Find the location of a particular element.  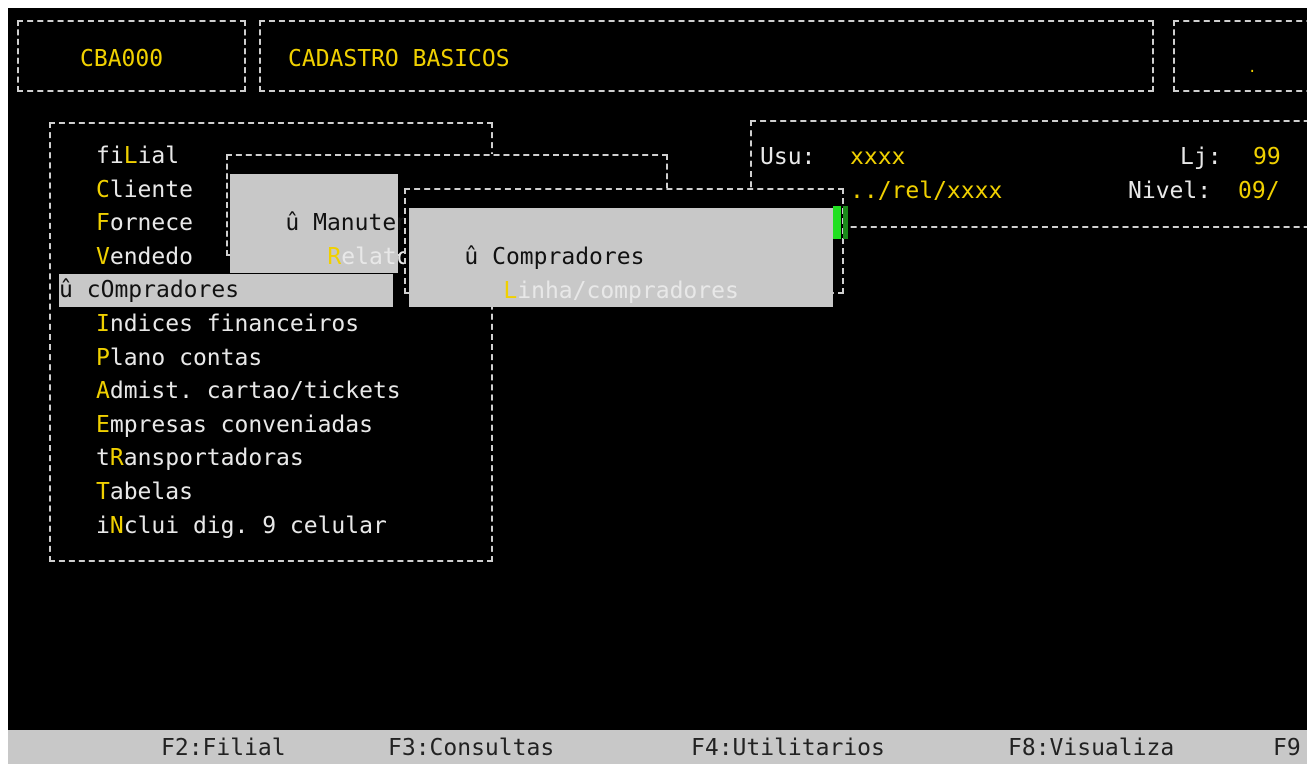

hotkey-letter: A is located at coordinates (103, 391).